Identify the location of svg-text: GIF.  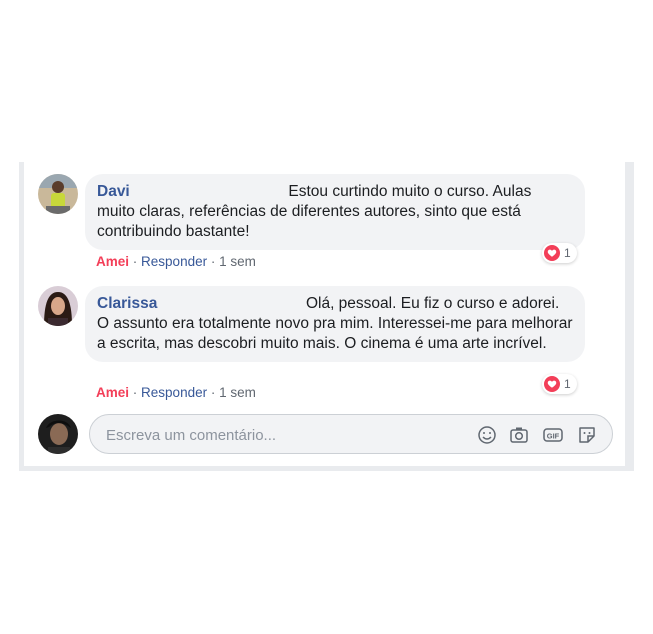
(553, 436).